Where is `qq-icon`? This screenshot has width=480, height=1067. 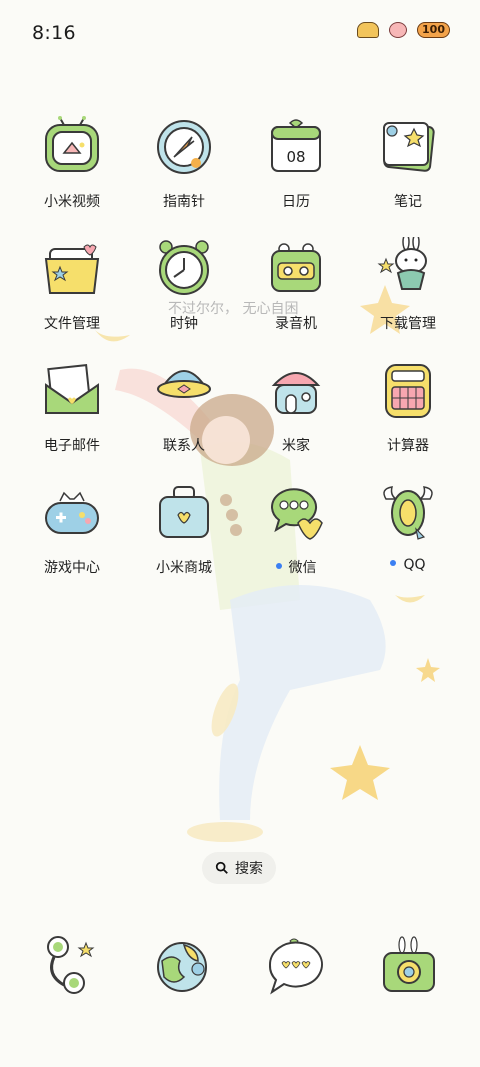 qq-icon is located at coordinates (408, 513).